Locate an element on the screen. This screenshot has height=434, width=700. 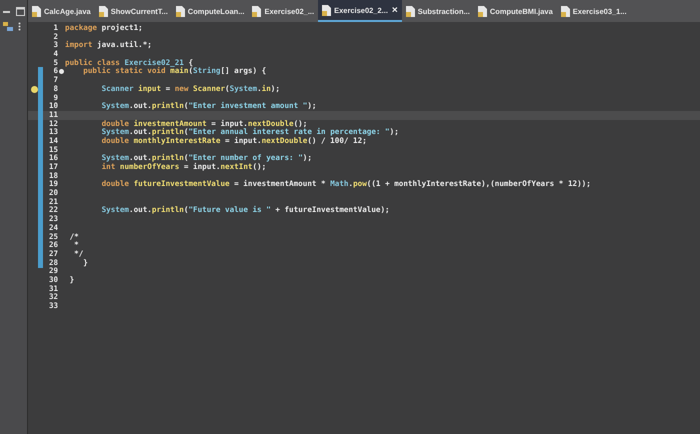
package-explorer-icon is located at coordinates (8, 26).